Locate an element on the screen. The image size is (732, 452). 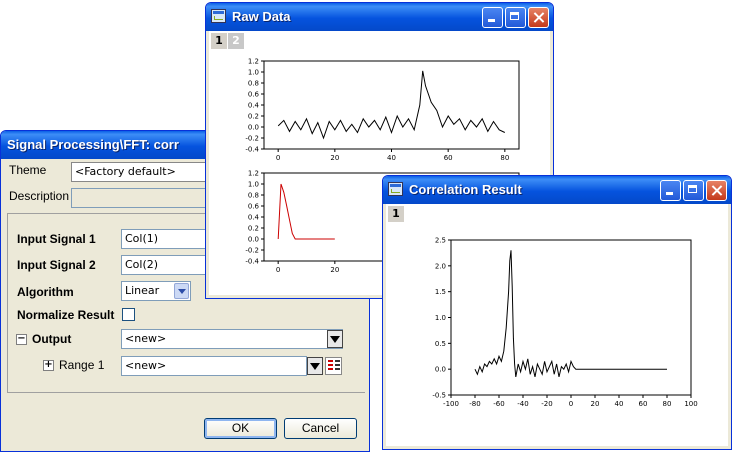
y-tick-label: 1.5 is located at coordinates (440, 292).